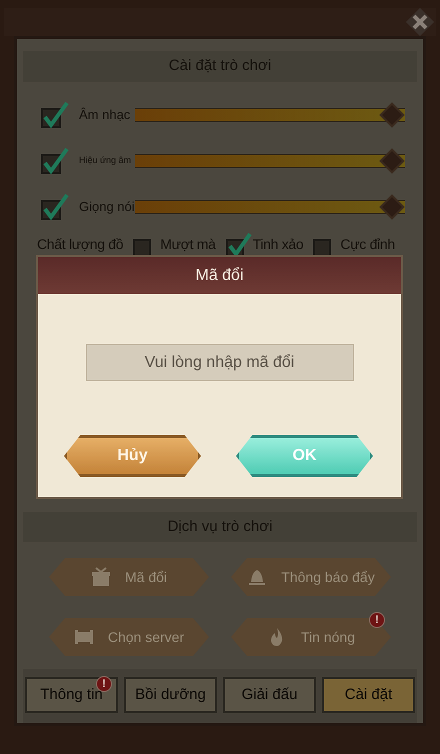  What do you see at coordinates (220, 362) in the screenshot?
I see `code-input-field: Vui lòng nhập mã đổi` at bounding box center [220, 362].